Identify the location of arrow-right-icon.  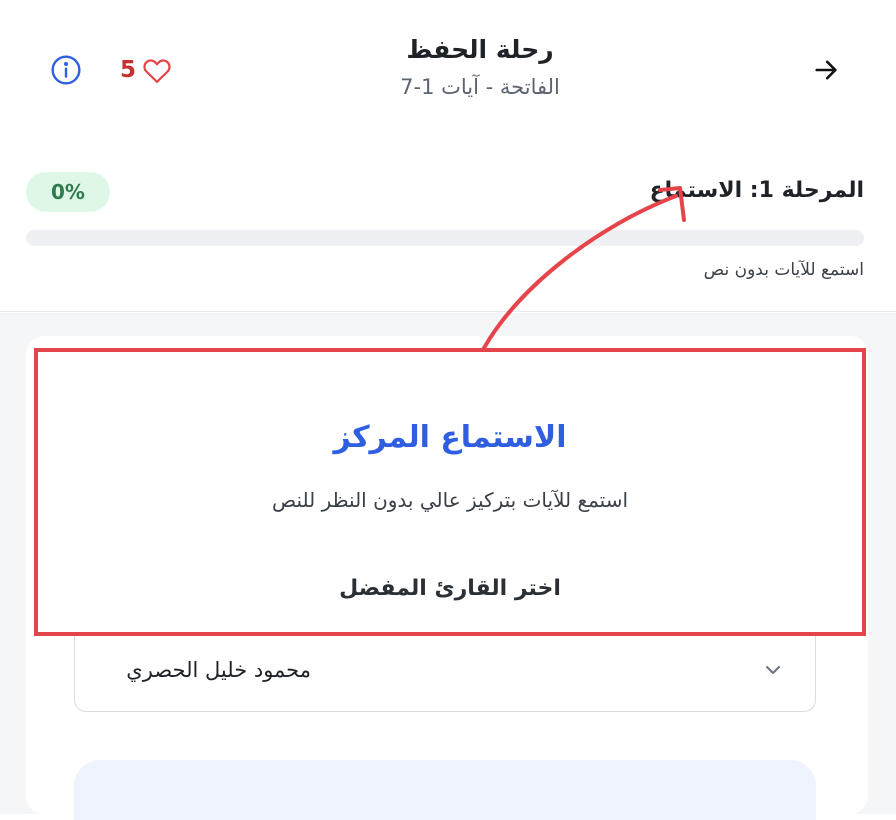
(826, 70).